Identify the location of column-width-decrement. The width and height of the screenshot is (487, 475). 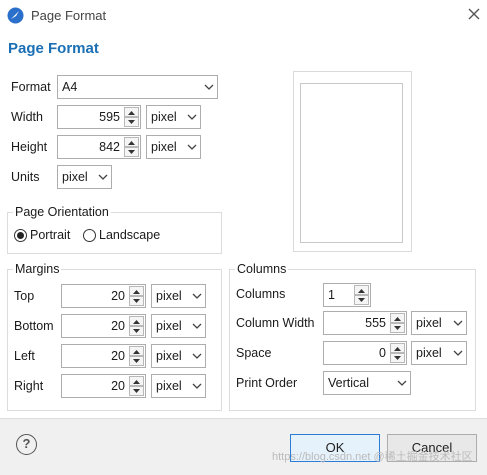
(397, 328).